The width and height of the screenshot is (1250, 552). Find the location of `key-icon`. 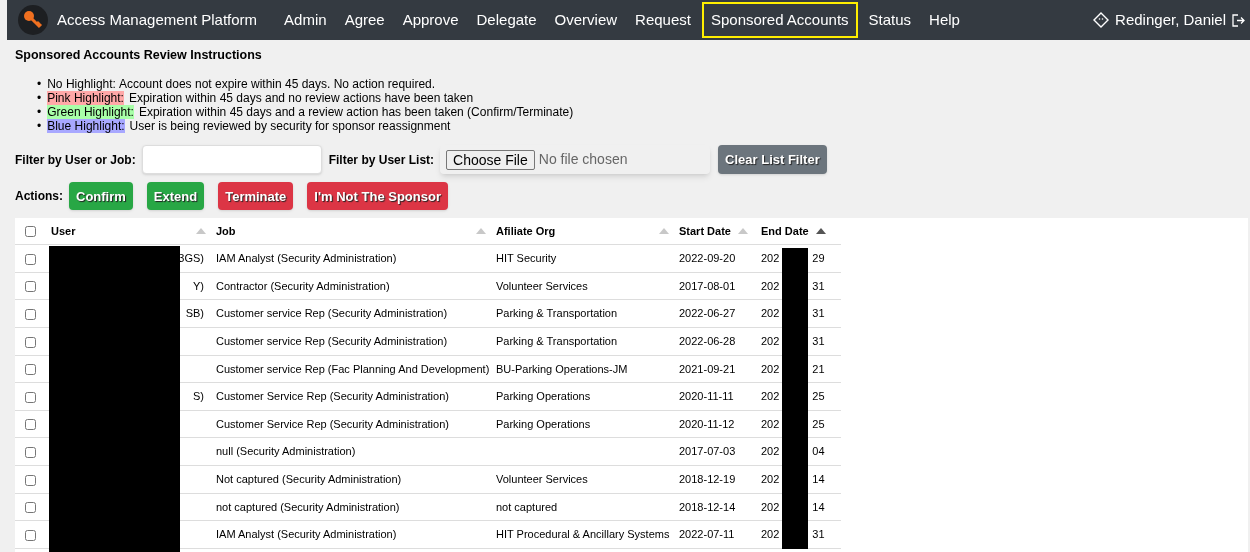

key-icon is located at coordinates (33, 20).